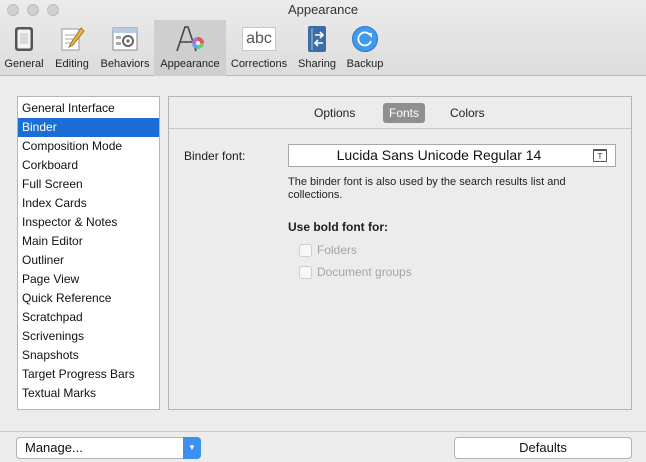 This screenshot has height=462, width=646. I want to click on binder-font-field: Lucida Sans Unicode Regular 14 T, so click(452, 155).